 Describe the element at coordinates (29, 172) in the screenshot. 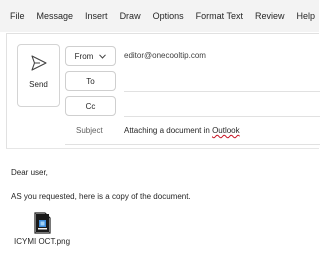

I see `body-greeting: Dear user,` at that location.